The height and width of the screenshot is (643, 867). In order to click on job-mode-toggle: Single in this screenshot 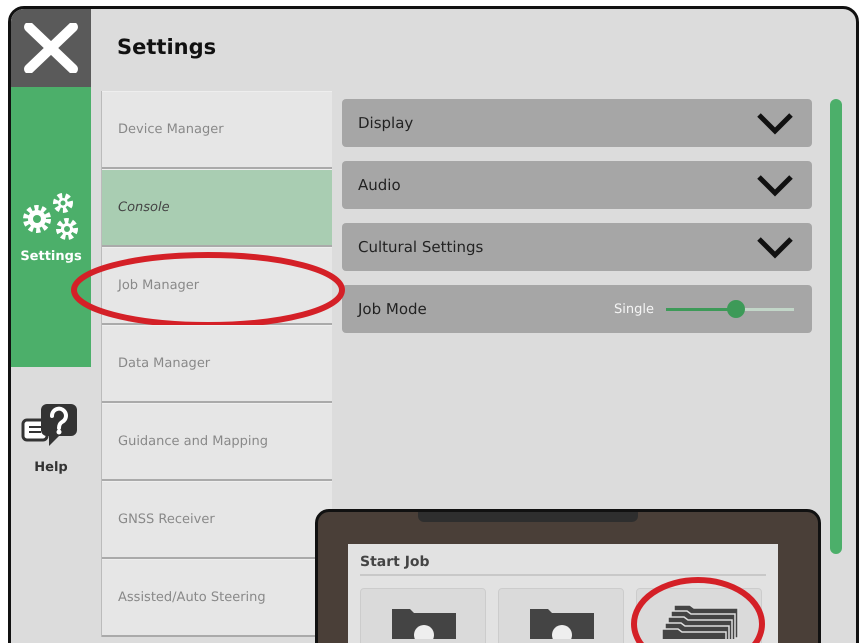, I will do `click(704, 309)`.